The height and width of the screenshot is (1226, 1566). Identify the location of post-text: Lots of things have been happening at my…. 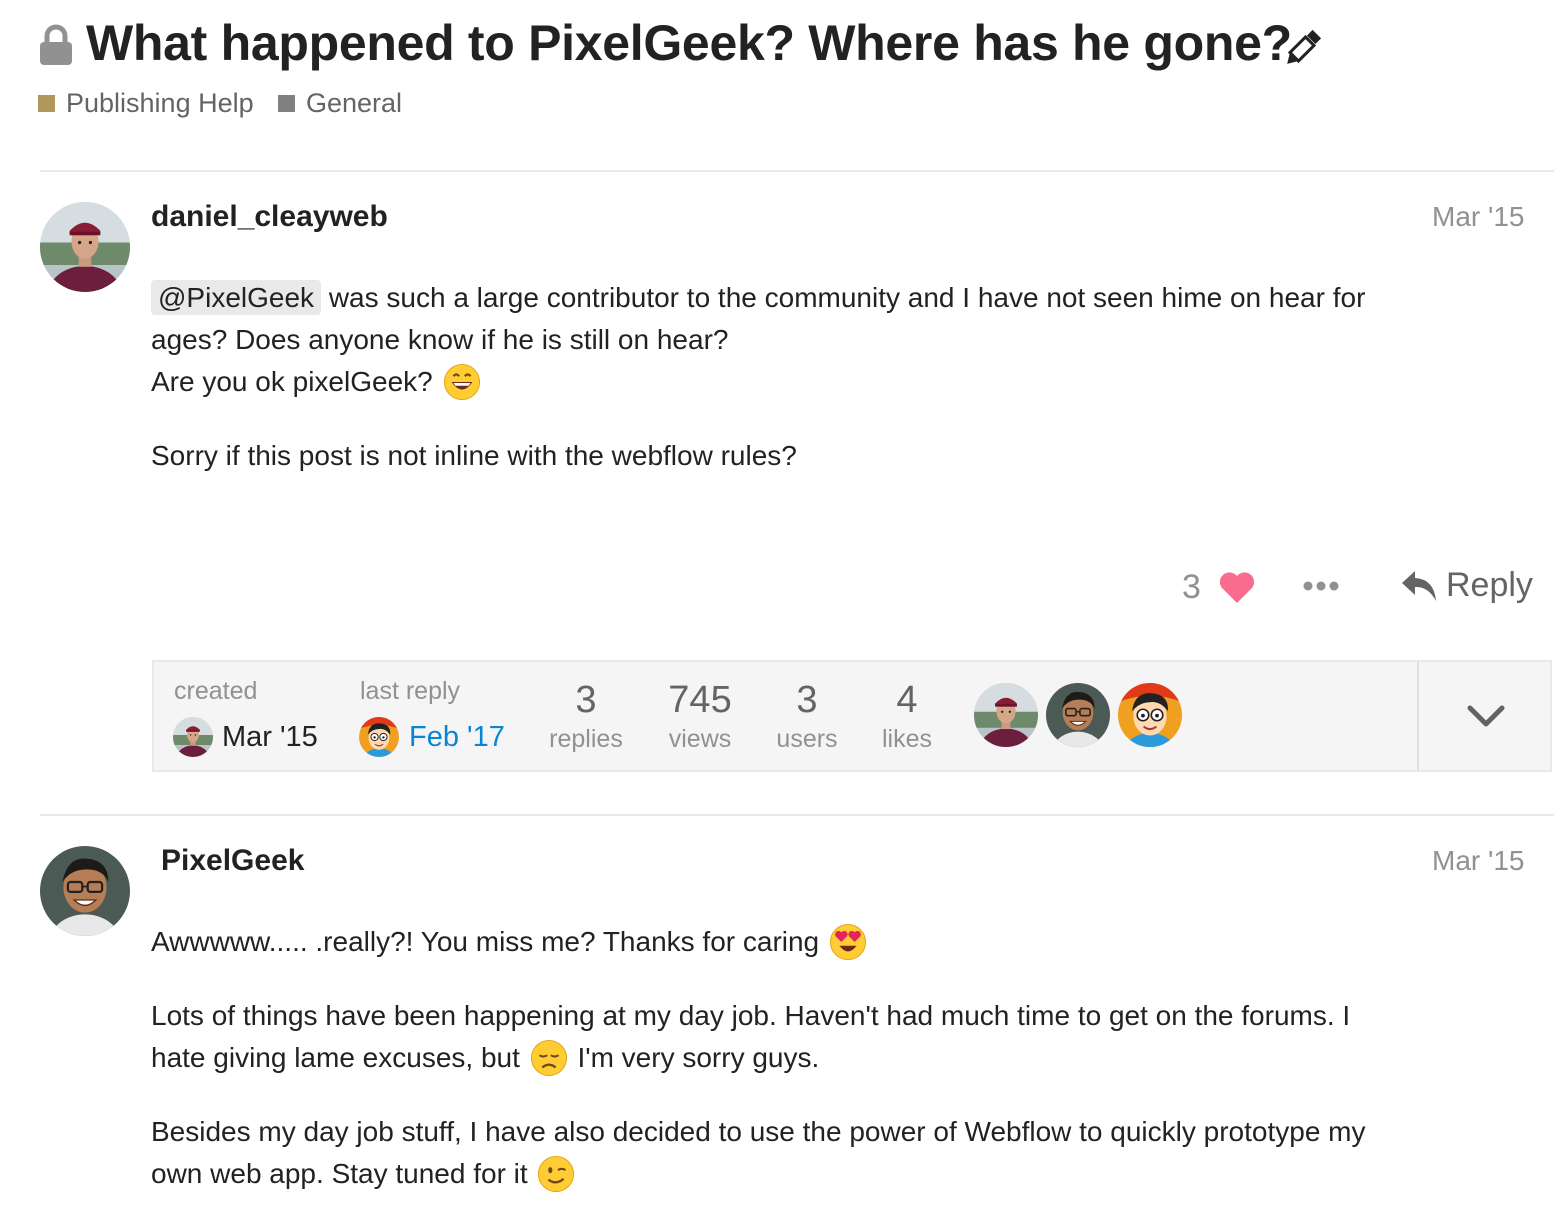
(751, 1015).